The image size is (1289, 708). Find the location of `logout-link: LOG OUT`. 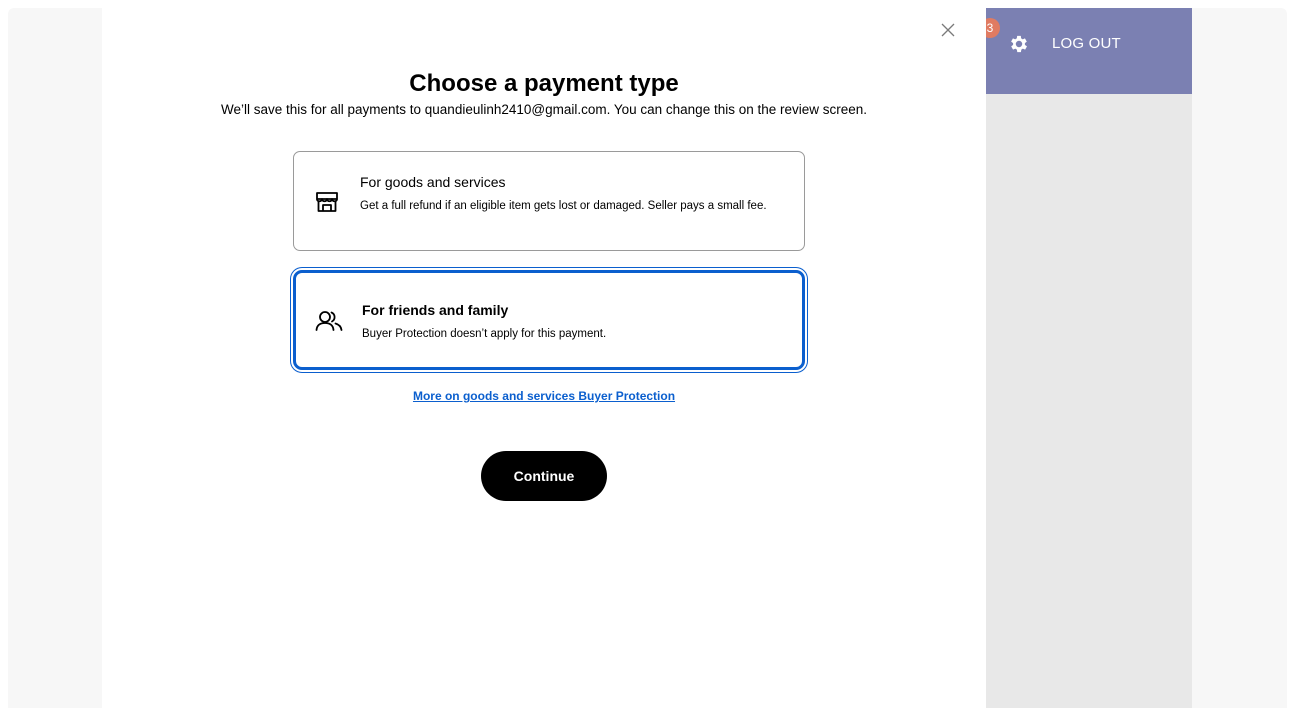

logout-link: LOG OUT is located at coordinates (1086, 43).